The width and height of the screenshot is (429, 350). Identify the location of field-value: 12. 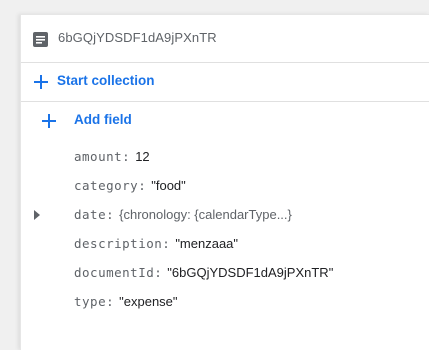
(142, 156).